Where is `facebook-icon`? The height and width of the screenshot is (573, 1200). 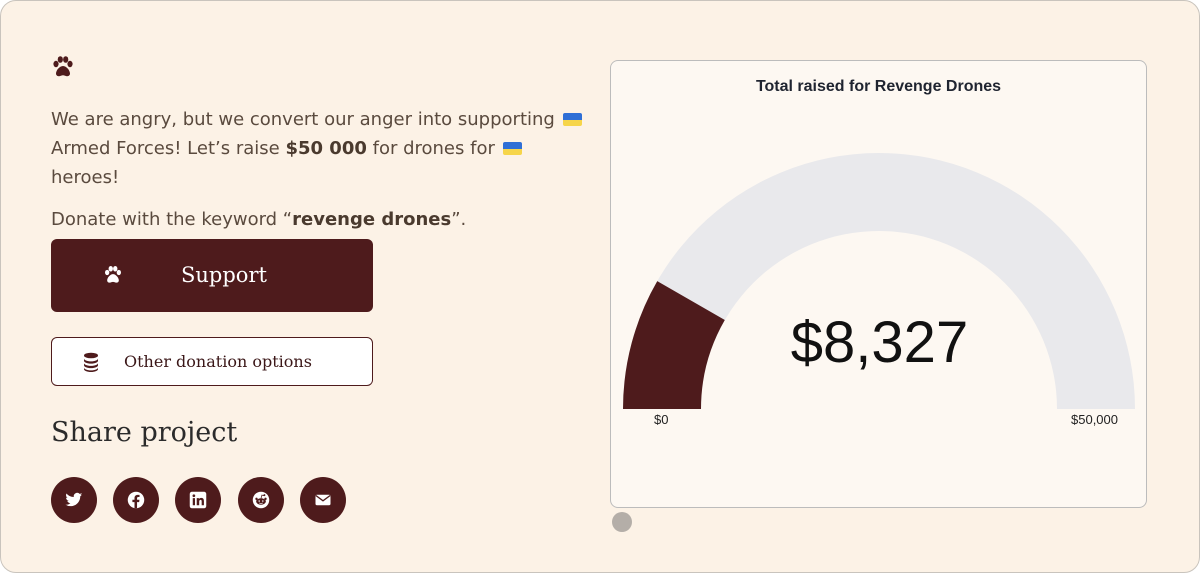 facebook-icon is located at coordinates (136, 500).